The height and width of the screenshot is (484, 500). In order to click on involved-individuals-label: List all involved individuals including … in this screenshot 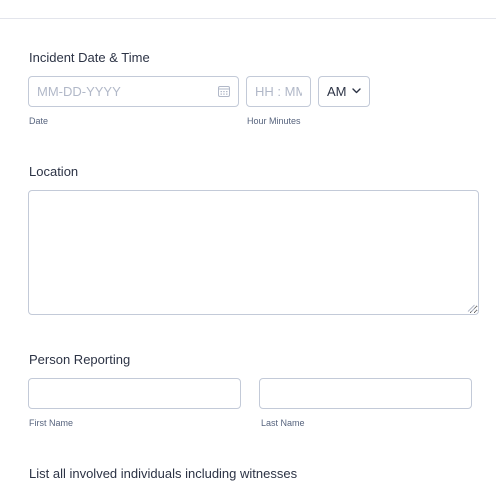, I will do `click(163, 473)`.